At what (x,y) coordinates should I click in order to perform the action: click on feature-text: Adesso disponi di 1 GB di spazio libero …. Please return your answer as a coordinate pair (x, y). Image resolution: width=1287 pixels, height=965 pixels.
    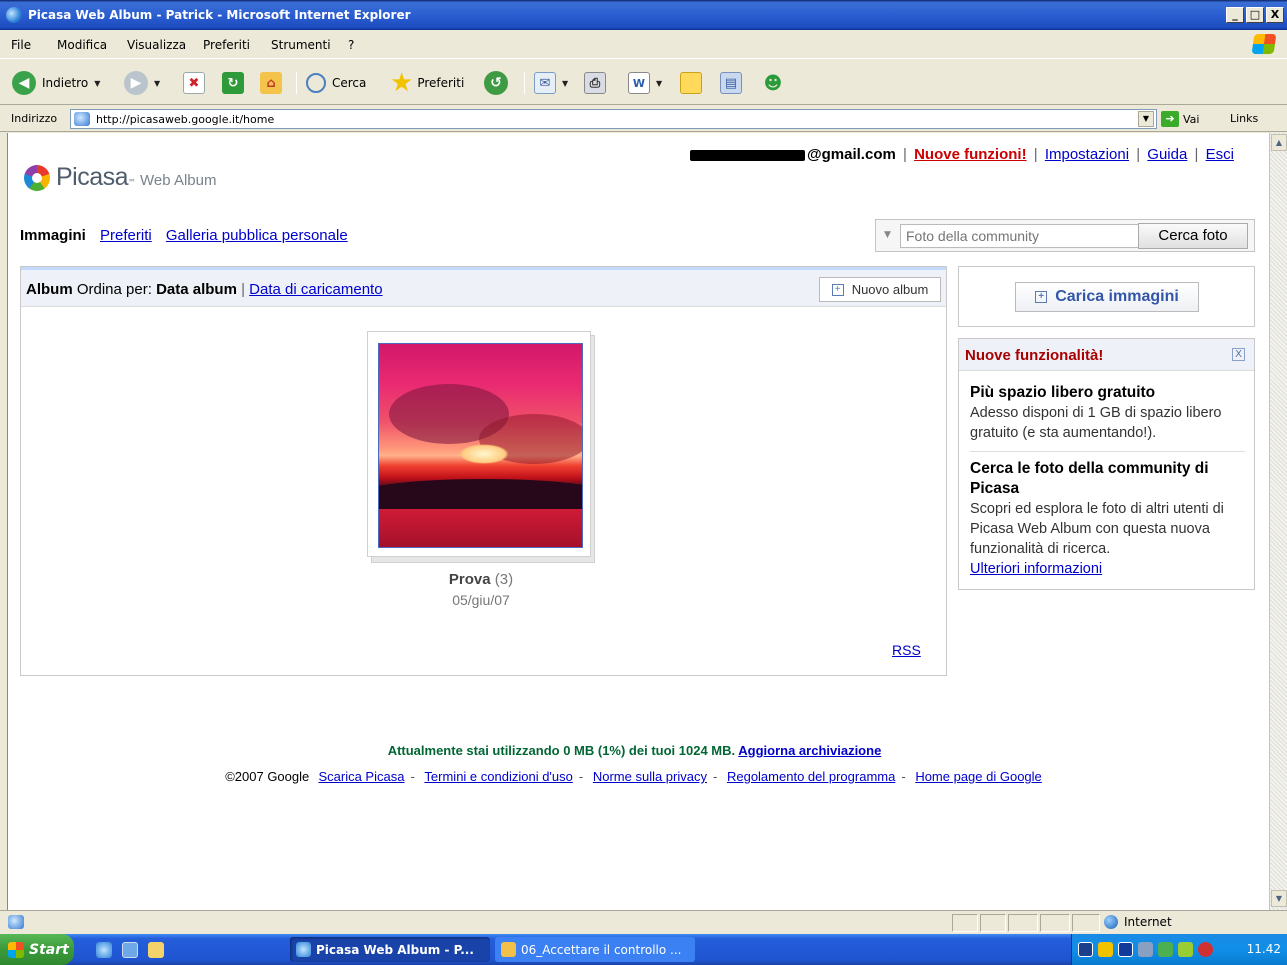
    Looking at the image, I should click on (1096, 423).